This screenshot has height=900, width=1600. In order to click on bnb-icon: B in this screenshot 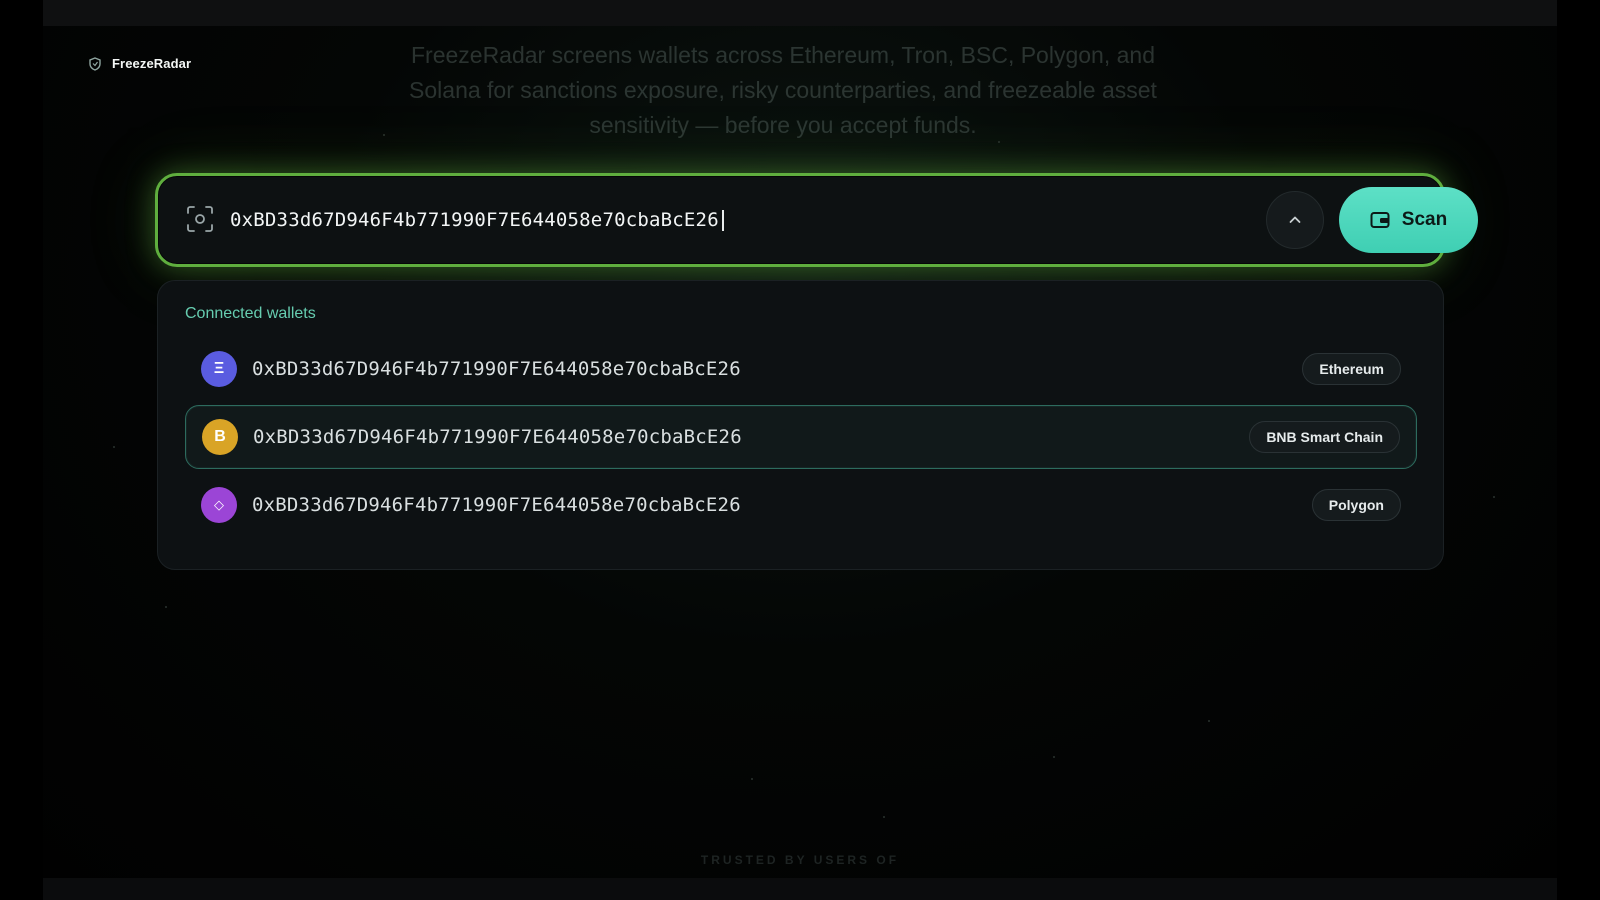, I will do `click(220, 437)`.